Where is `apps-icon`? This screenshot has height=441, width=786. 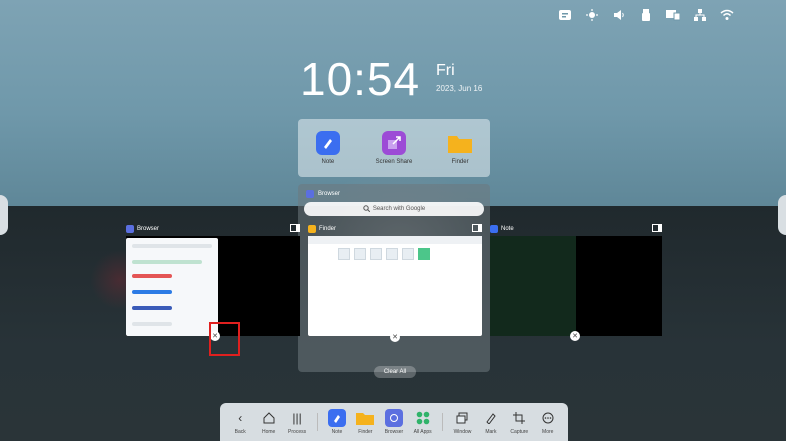
apps-icon is located at coordinates (423, 418).